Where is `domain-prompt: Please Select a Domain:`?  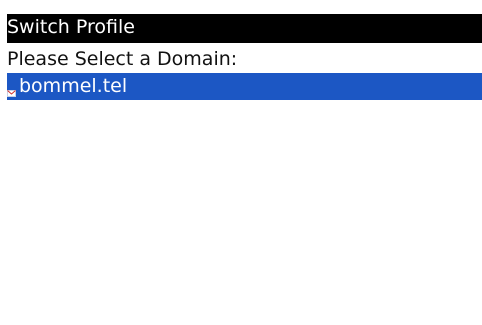
domain-prompt: Please Select a Domain: is located at coordinates (122, 59).